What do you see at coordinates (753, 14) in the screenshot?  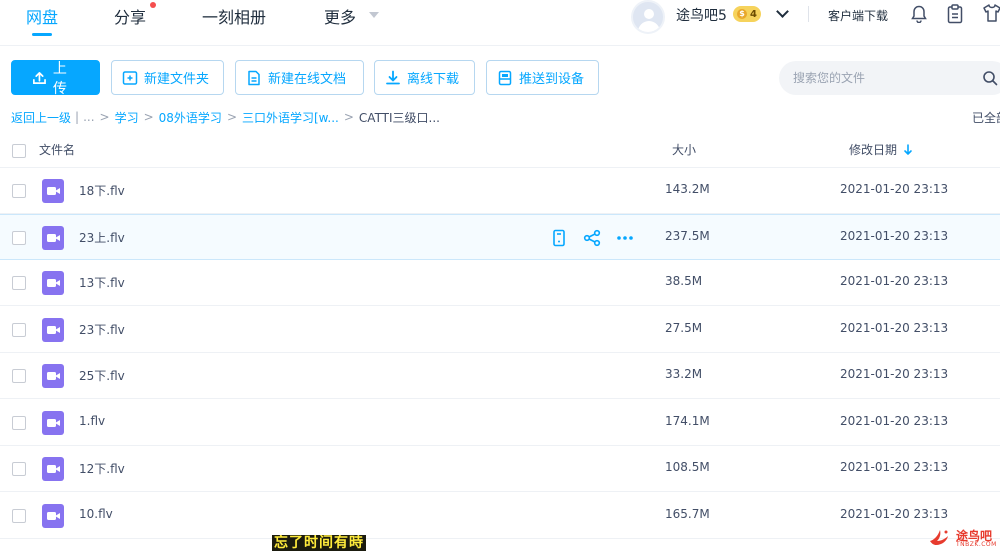 I see `vip-level: 4` at bounding box center [753, 14].